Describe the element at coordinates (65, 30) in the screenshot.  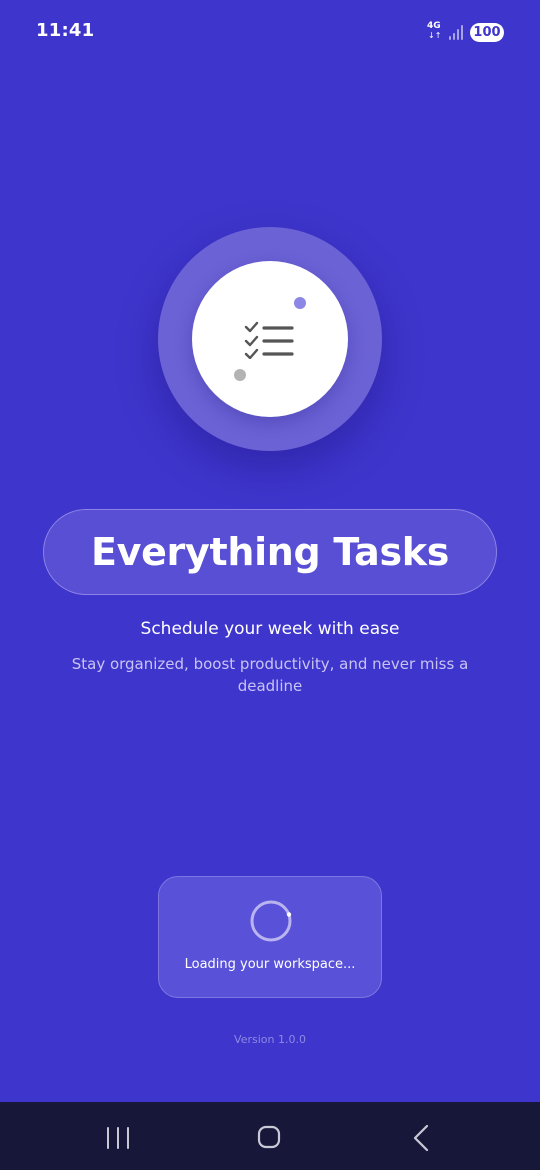
I see `status-time: 11:41` at that location.